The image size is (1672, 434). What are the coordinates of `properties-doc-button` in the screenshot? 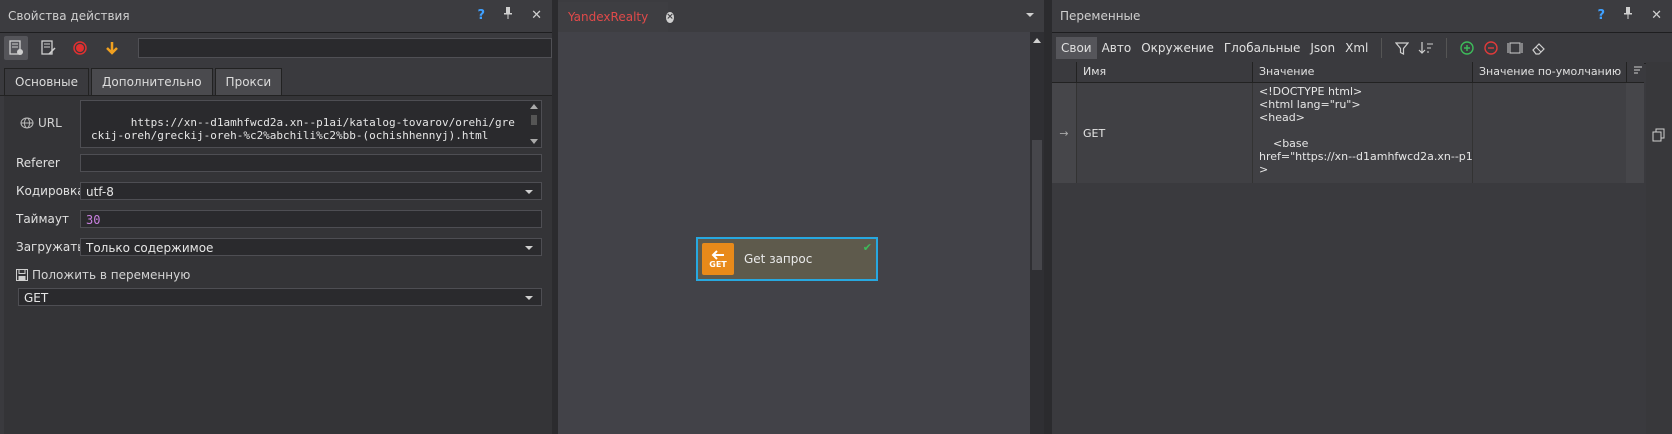 It's located at (16, 48).